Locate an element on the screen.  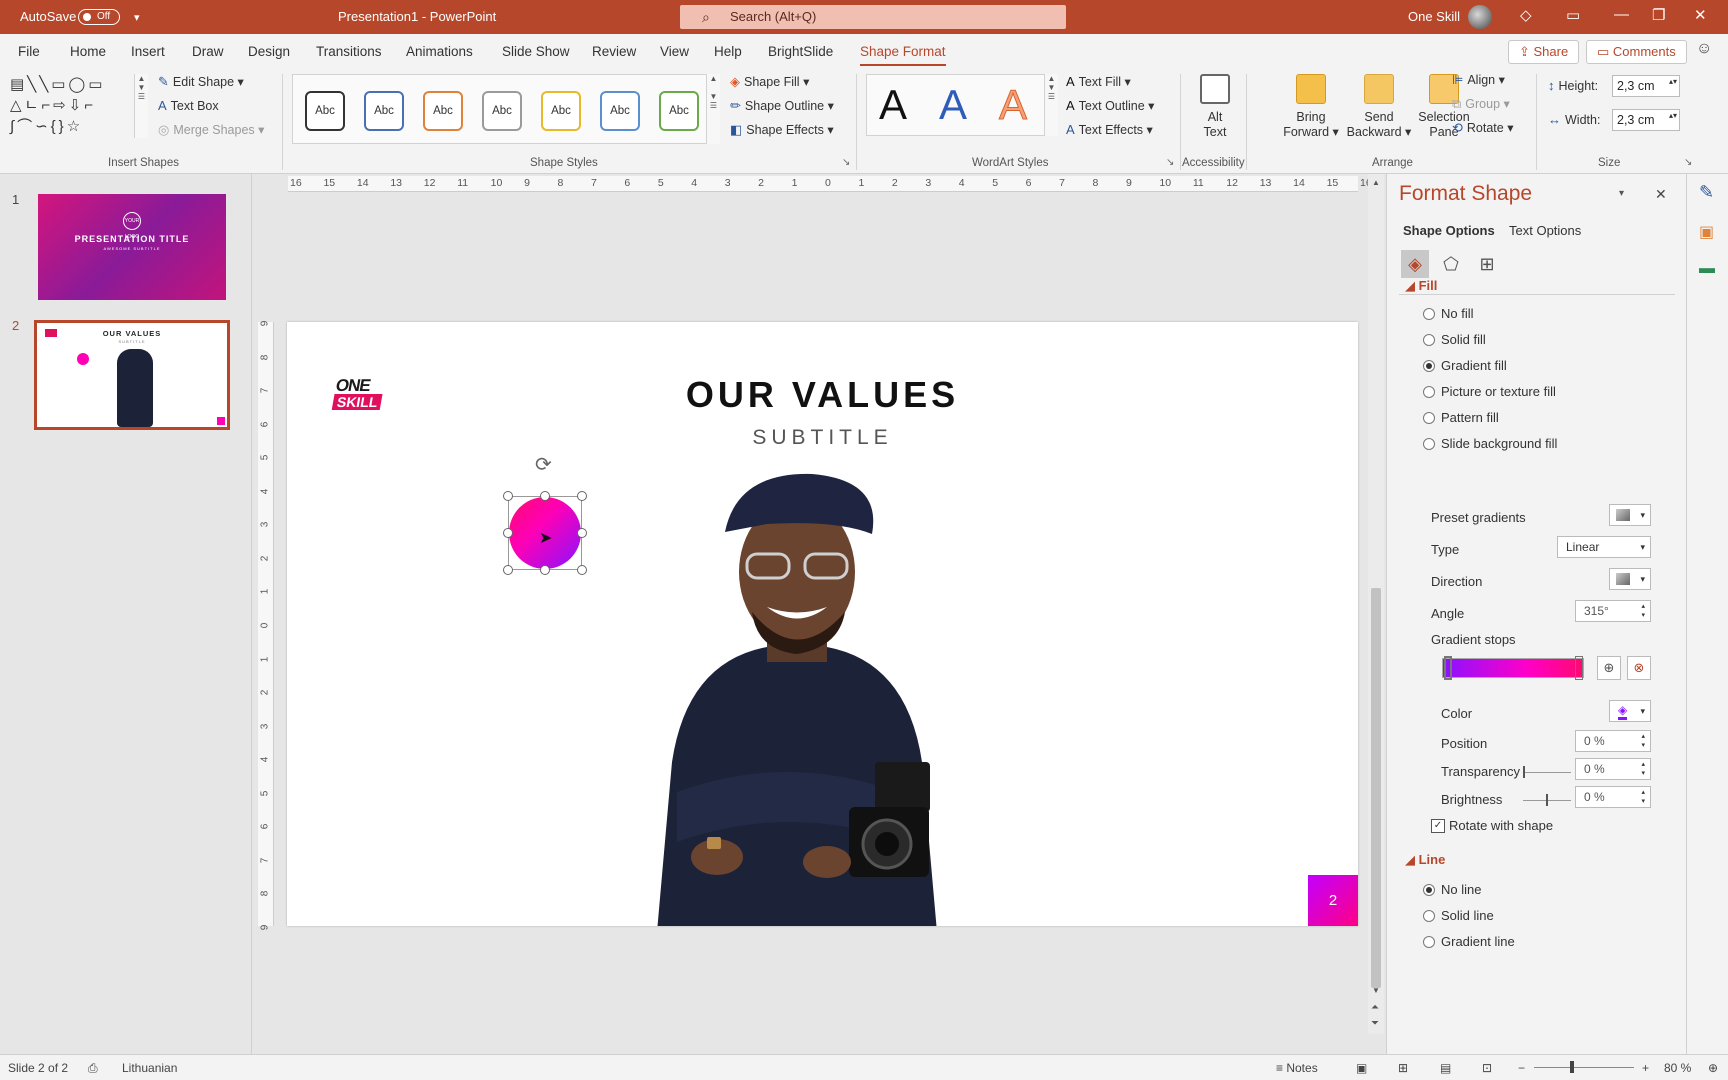
close-pane-icon: ✕ is located at coordinates (1661, 194).